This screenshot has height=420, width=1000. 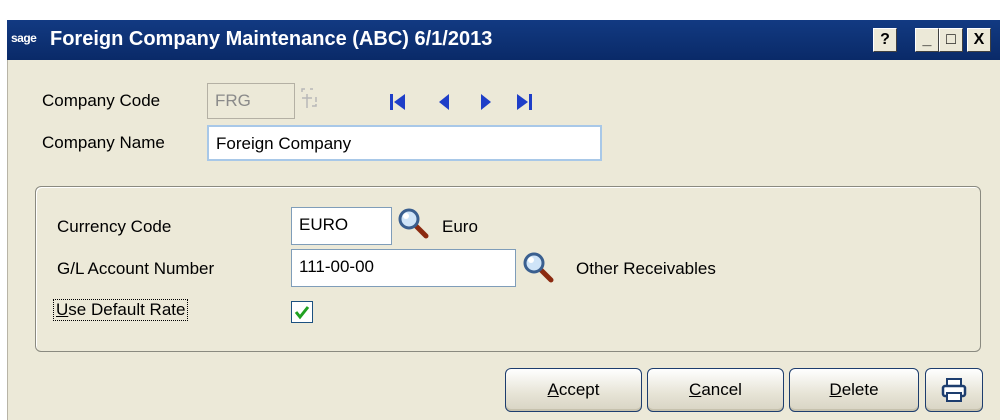 What do you see at coordinates (341, 226) in the screenshot?
I see `currency-code-field: EURO` at bounding box center [341, 226].